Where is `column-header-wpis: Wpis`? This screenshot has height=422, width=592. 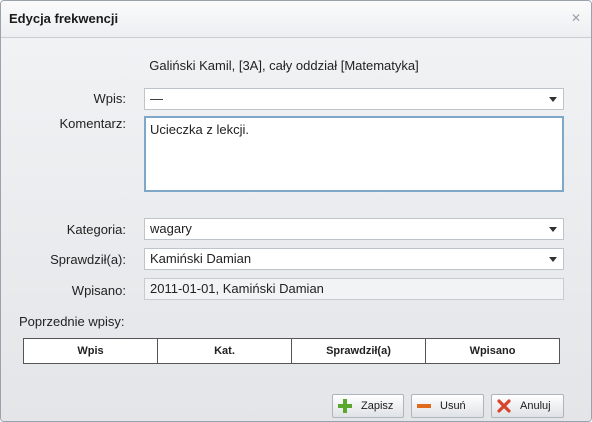
column-header-wpis: Wpis is located at coordinates (91, 351).